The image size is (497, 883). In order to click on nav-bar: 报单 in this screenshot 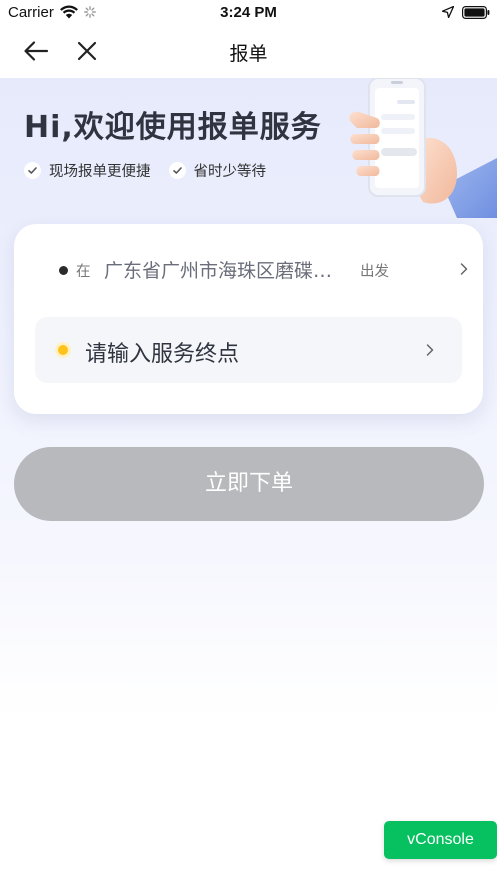, I will do `click(248, 52)`.